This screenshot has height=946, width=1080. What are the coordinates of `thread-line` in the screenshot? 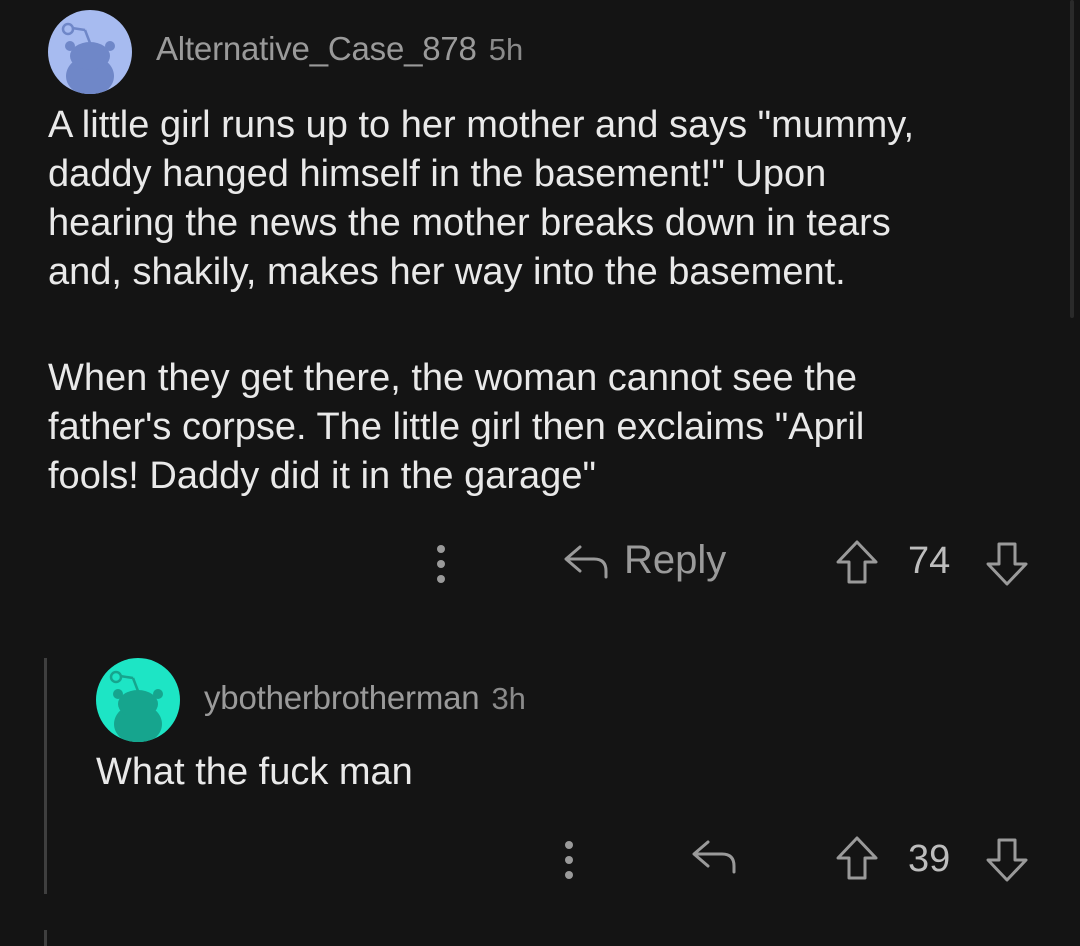 It's located at (45, 938).